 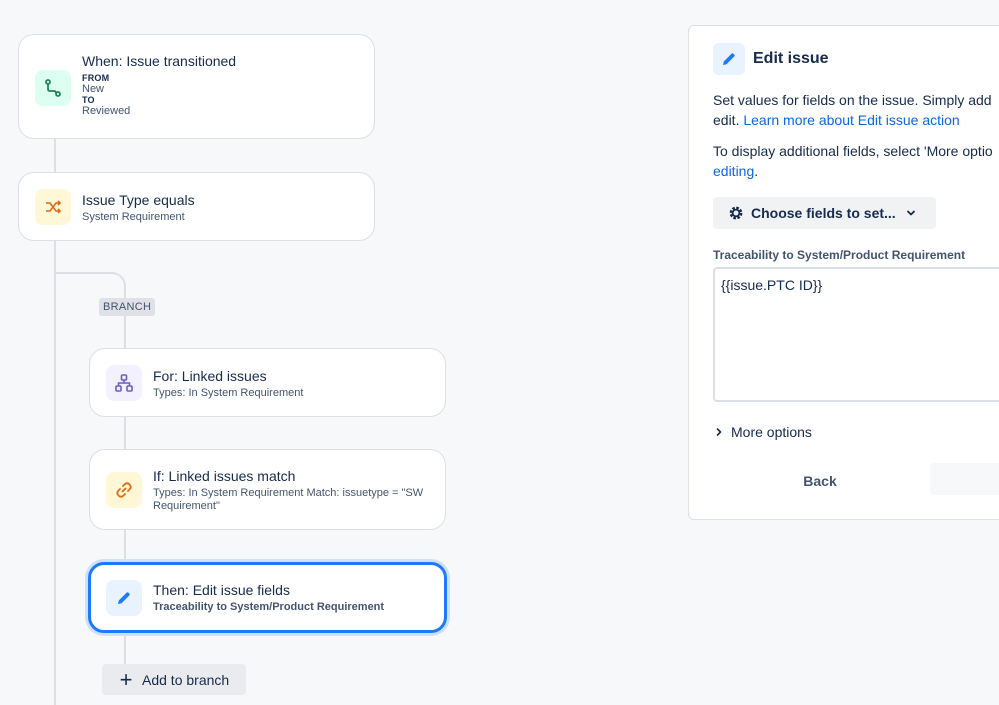 I want to click on chevron-down-icon, so click(x=911, y=213).